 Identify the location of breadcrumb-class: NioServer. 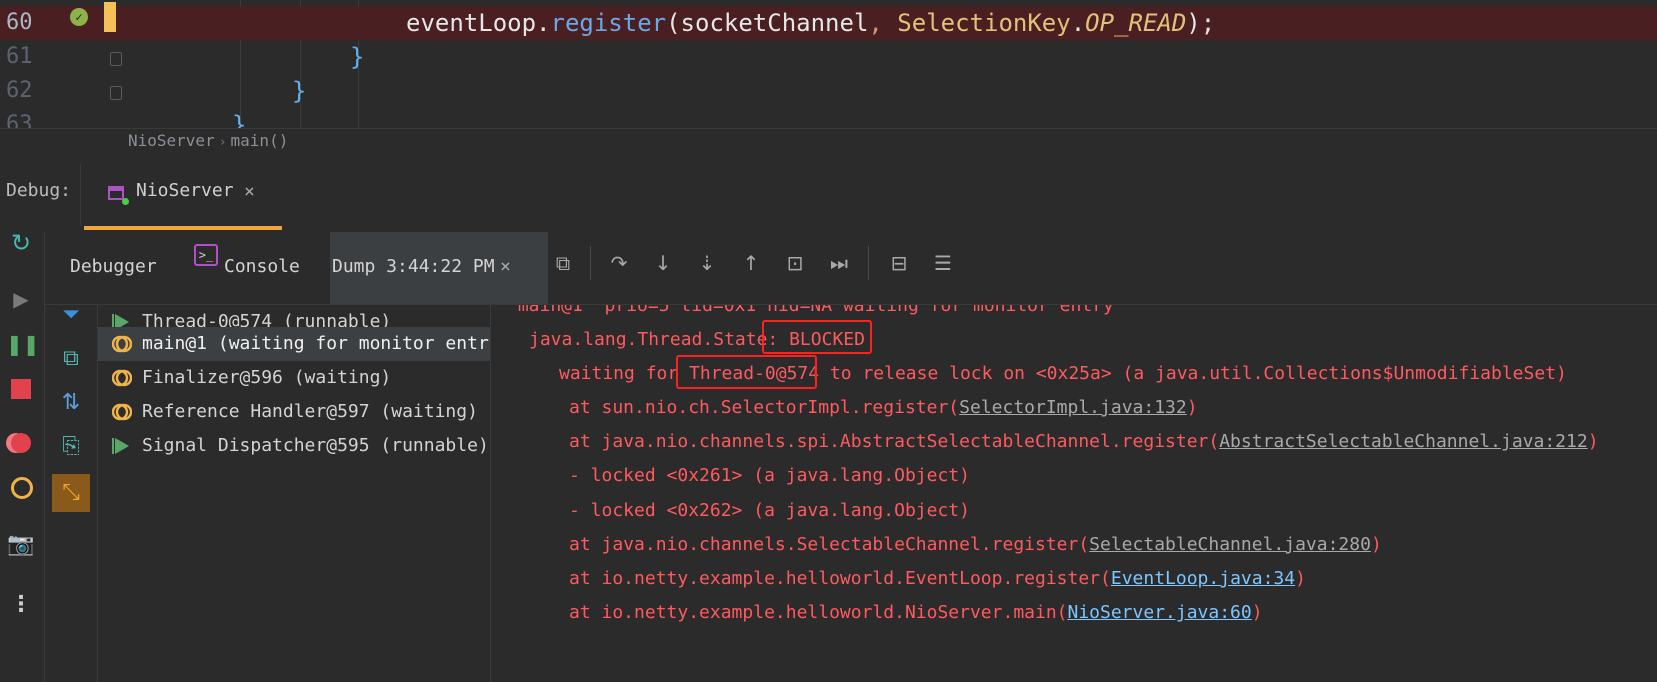
(171, 140).